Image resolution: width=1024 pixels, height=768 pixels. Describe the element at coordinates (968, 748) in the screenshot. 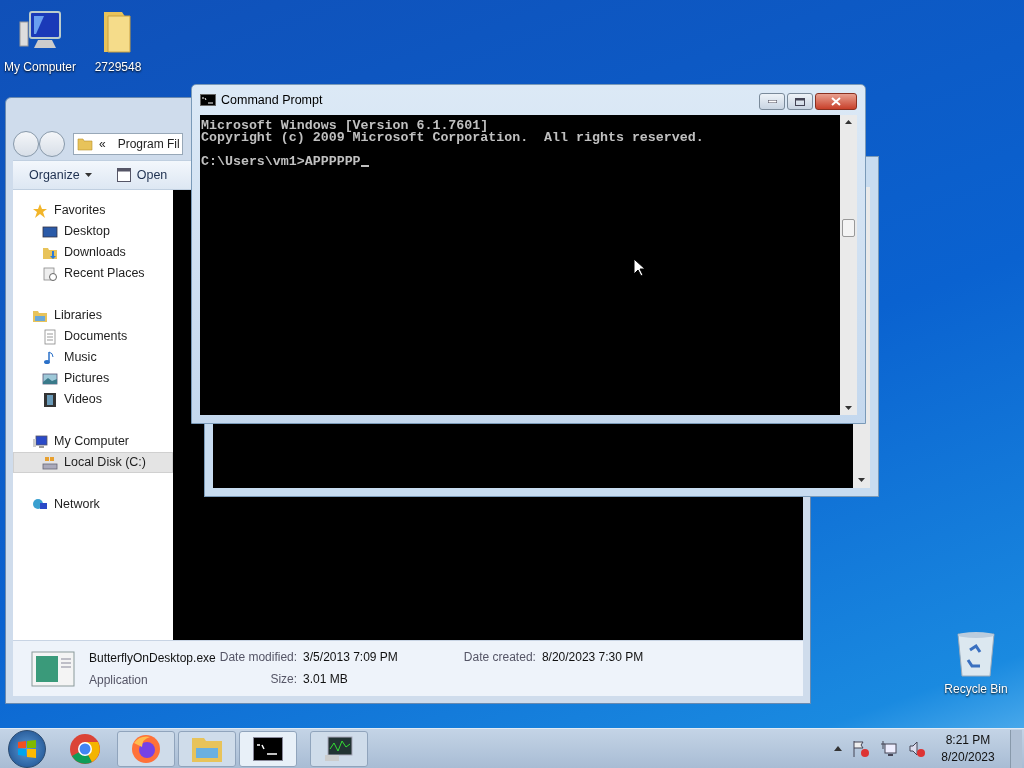

I see `clock: 8:21 PM 8/20/2023` at that location.